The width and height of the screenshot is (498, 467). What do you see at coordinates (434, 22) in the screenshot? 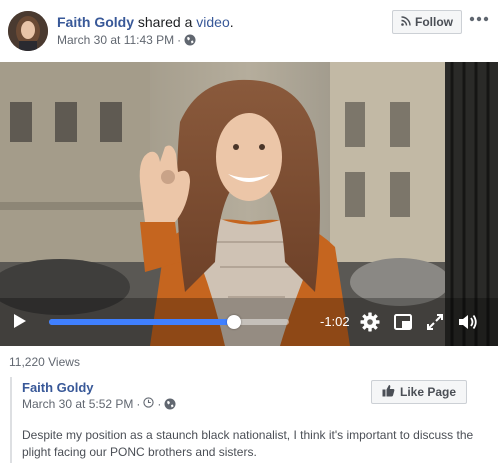
I see `follow-label: Follow` at bounding box center [434, 22].